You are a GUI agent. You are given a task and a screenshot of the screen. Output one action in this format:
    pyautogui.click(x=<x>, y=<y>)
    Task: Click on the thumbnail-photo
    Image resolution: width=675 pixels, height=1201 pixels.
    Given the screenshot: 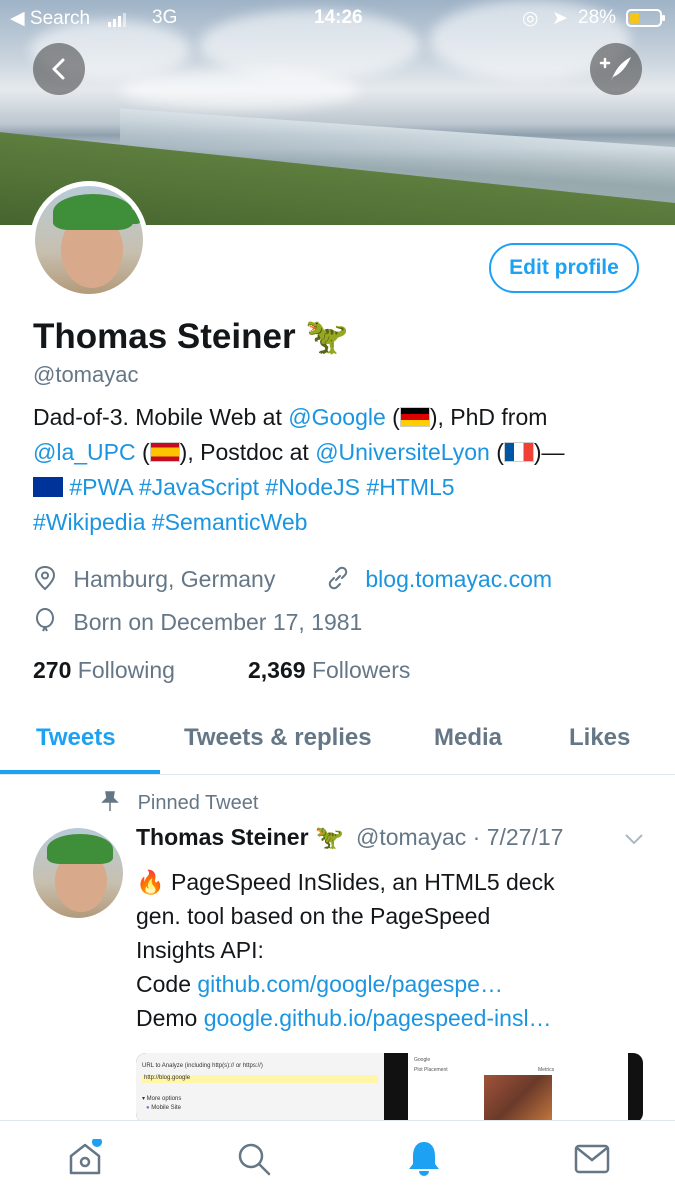 What is the action you would take?
    pyautogui.click(x=518, y=1099)
    